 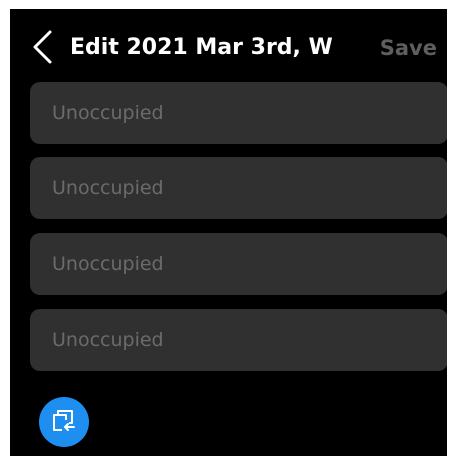 What do you see at coordinates (238, 340) in the screenshot?
I see `schedule-slot-4: Unoccupied` at bounding box center [238, 340].